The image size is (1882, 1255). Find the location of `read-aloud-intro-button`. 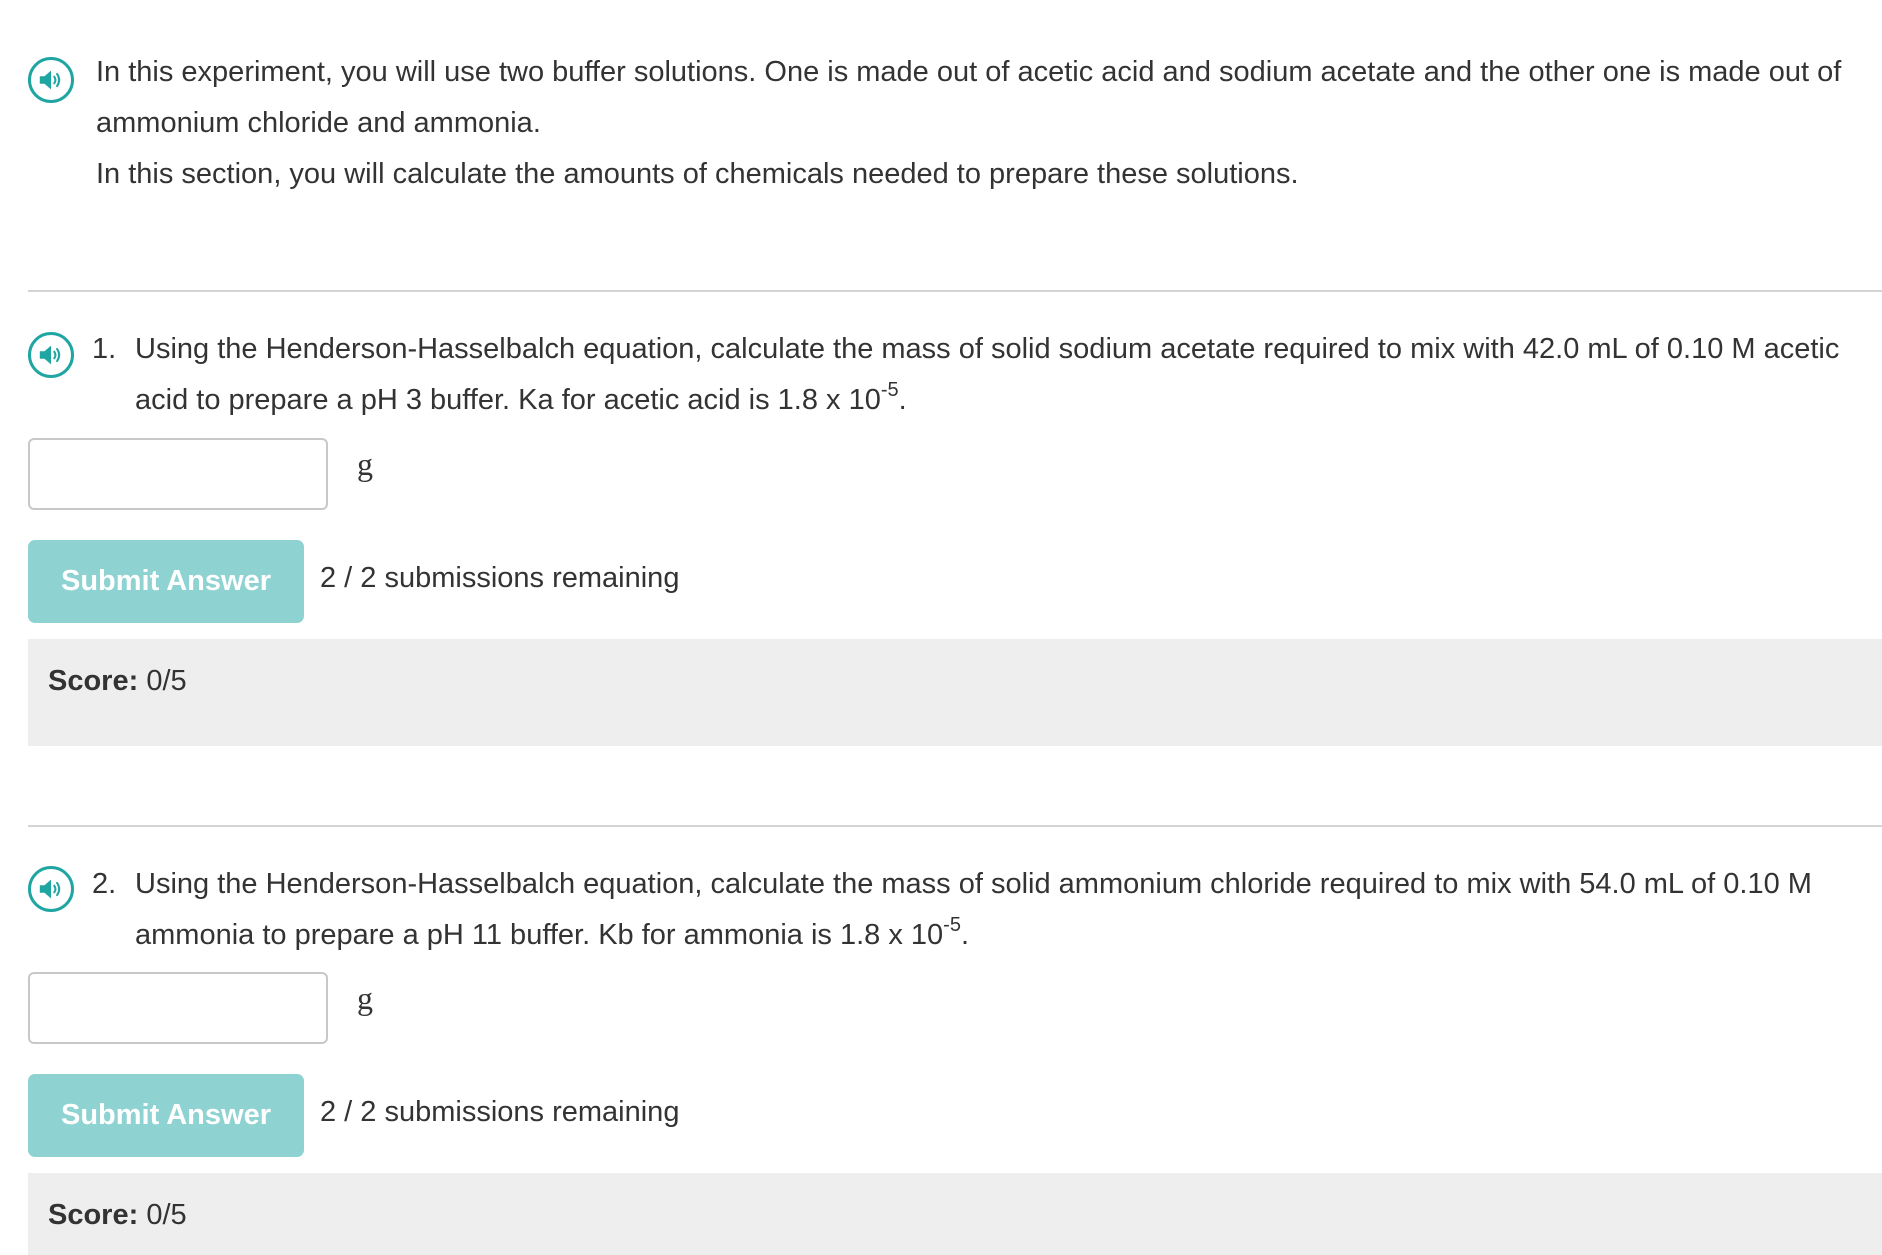

read-aloud-intro-button is located at coordinates (51, 80).